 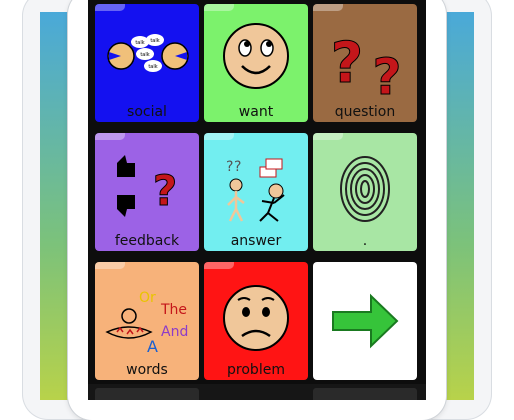 I want to click on tile-question: ? ? question, so click(x=365, y=63).